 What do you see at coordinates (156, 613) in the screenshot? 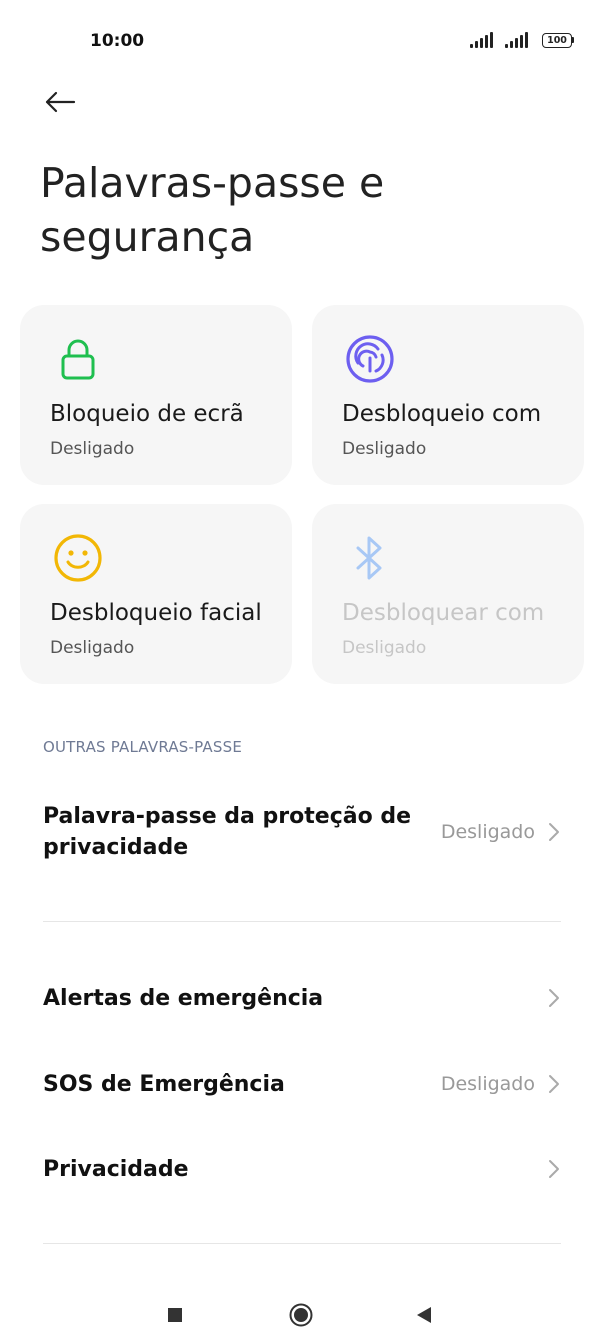
I see `tile-title: Desbloqueio facial` at bounding box center [156, 613].